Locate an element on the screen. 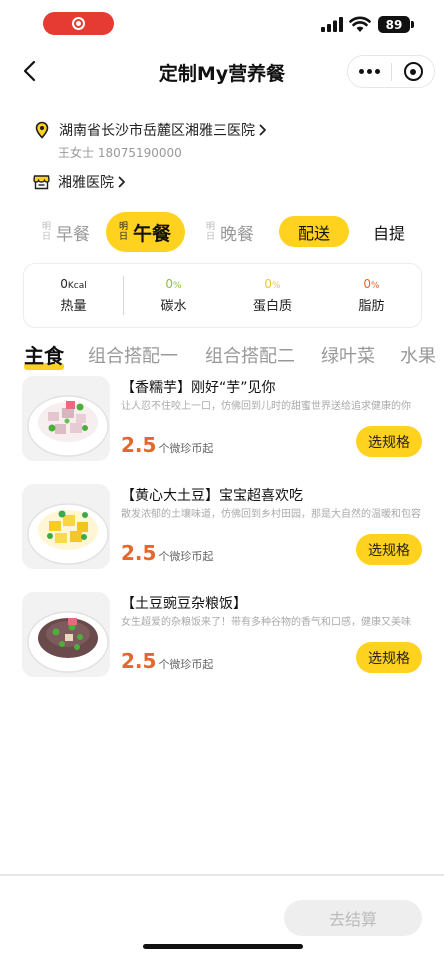 The height and width of the screenshot is (960, 444). meal-tab-dinner: 明日 晚餐 is located at coordinates (230, 232).